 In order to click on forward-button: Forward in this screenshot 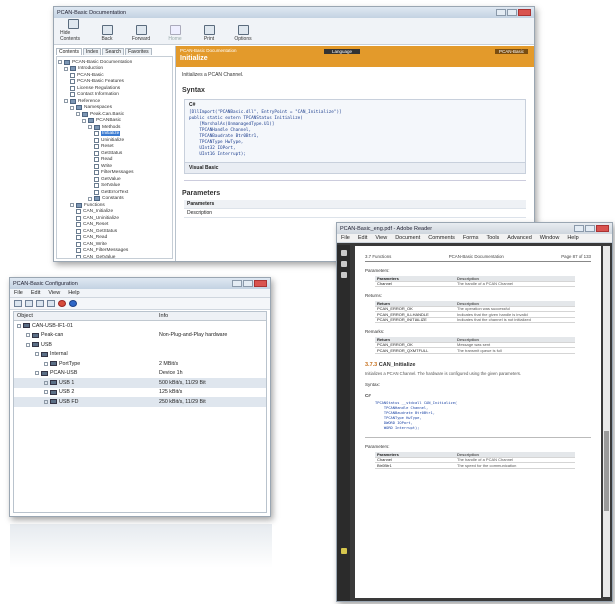, I will do `click(141, 33)`.